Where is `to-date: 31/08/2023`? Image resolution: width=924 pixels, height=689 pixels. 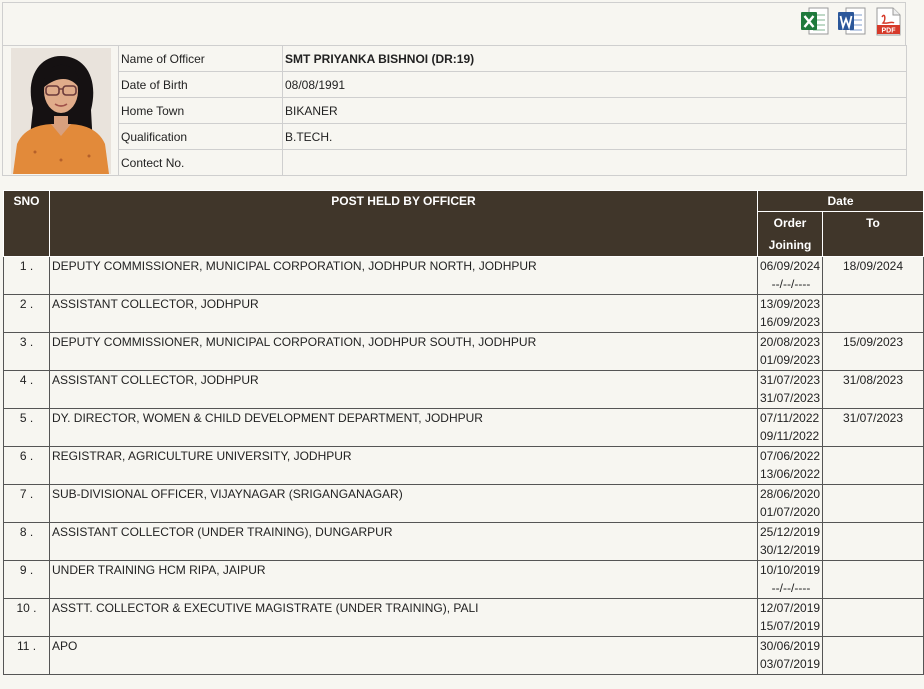 to-date: 31/08/2023 is located at coordinates (872, 389).